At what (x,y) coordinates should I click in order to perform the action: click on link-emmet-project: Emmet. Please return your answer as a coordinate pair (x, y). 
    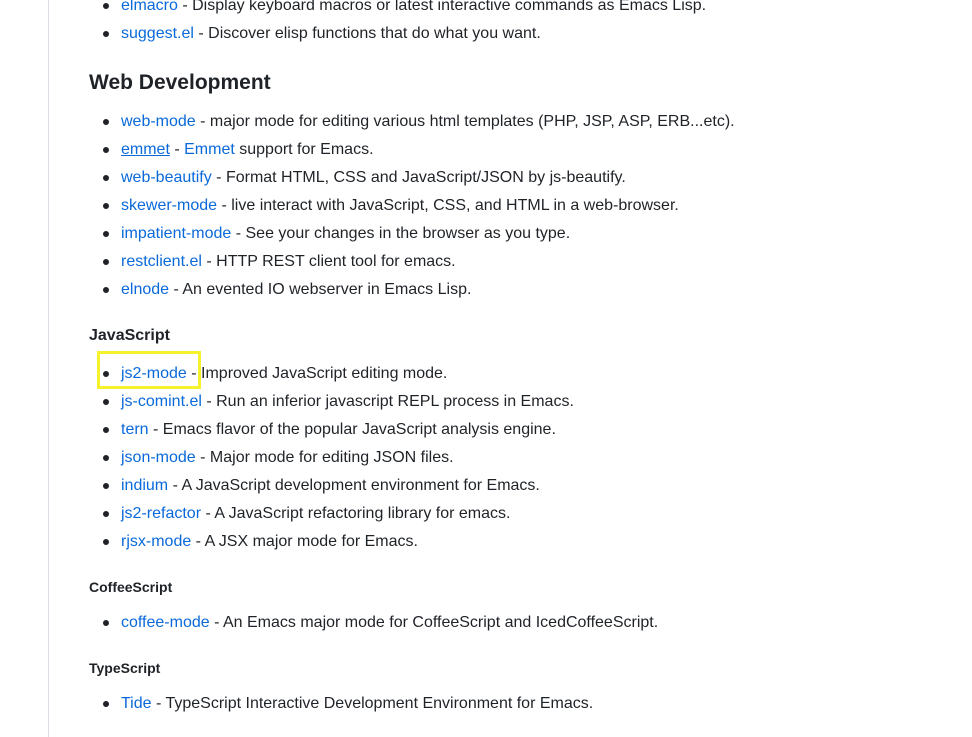
    Looking at the image, I should click on (209, 149).